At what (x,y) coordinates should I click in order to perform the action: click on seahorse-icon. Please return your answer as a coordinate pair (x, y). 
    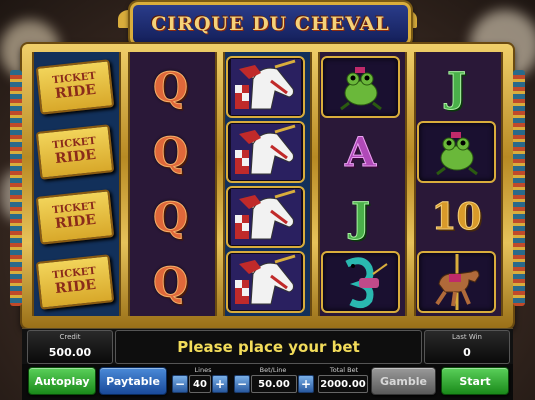
    Looking at the image, I should click on (360, 282).